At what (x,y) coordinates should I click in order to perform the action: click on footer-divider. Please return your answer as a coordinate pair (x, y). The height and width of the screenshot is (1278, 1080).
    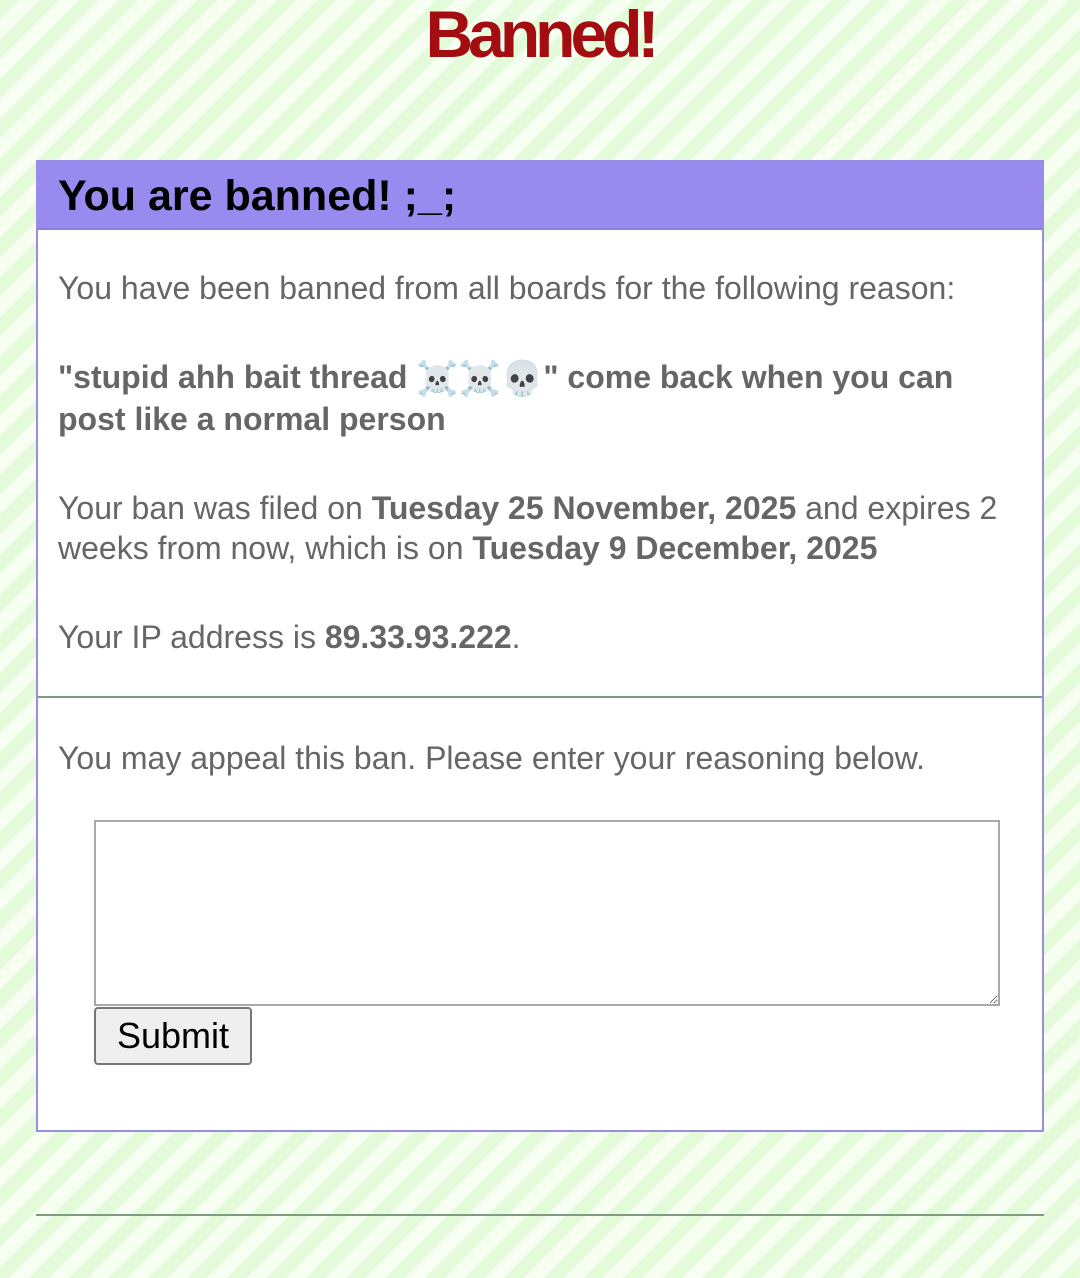
    Looking at the image, I should click on (540, 1215).